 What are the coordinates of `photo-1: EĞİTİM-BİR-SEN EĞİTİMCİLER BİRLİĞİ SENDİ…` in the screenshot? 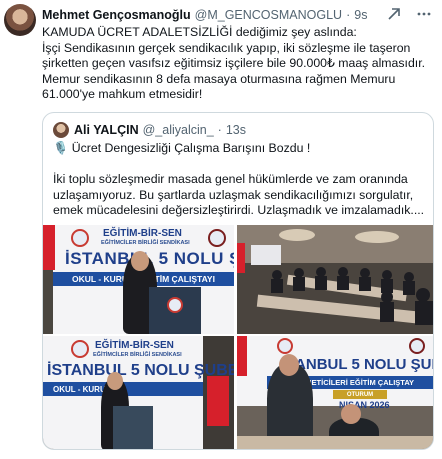 It's located at (138, 279).